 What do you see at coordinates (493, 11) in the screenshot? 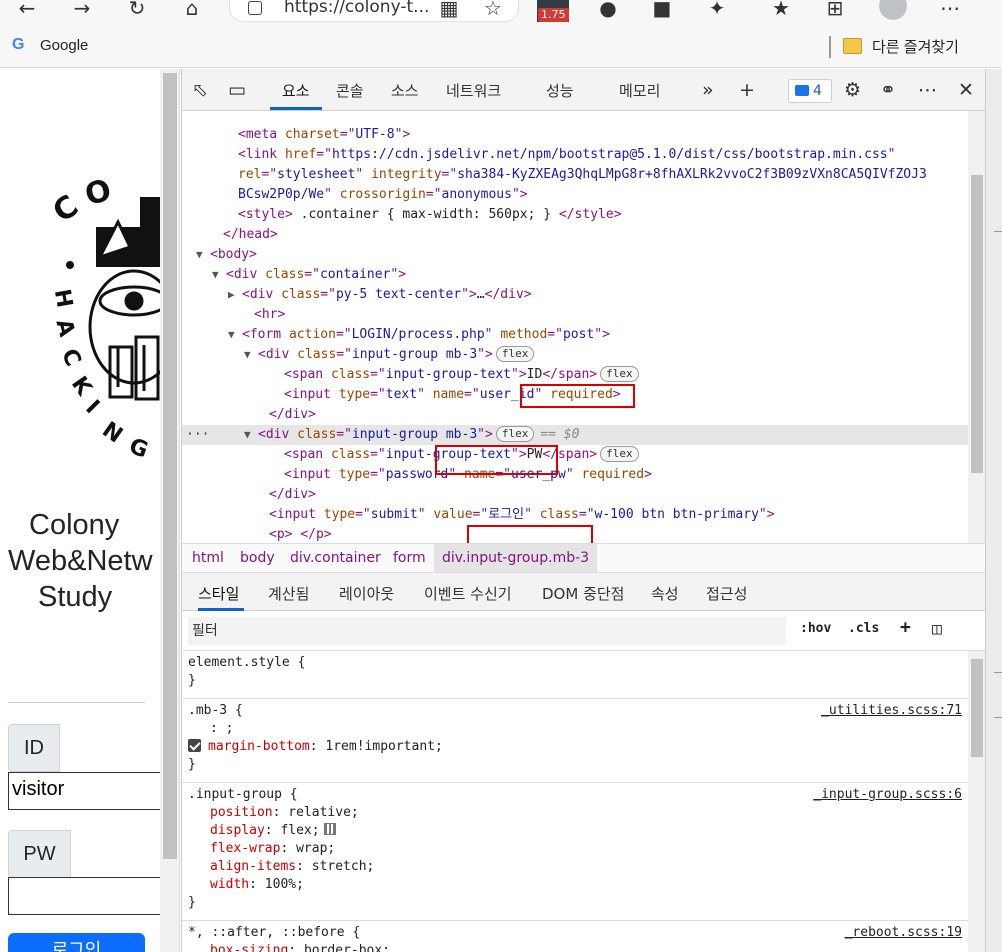
I see `favorite-add-icon: ☆` at bounding box center [493, 11].